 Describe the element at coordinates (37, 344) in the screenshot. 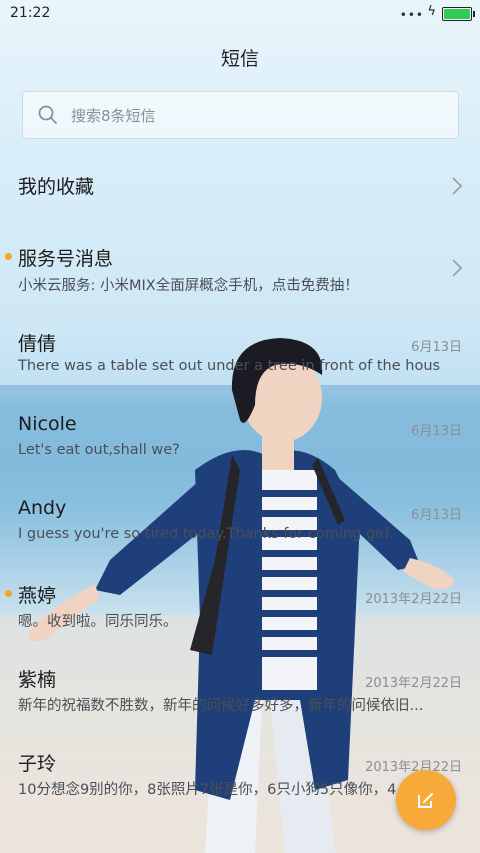

I see `contact-name: 倩倩` at that location.